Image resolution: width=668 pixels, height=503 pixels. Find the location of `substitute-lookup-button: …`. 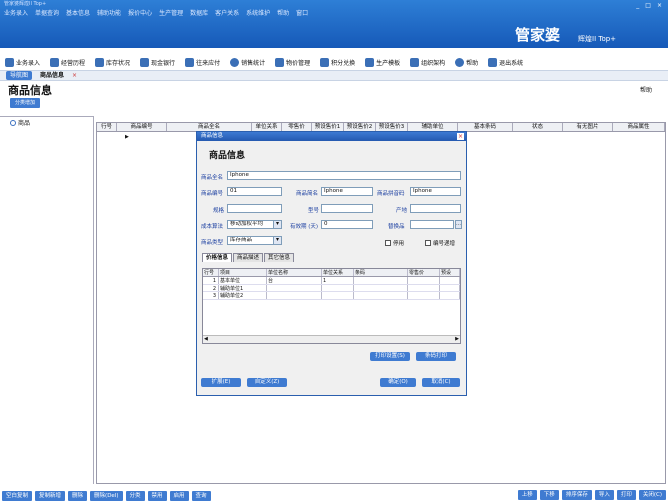

substitute-lookup-button: … is located at coordinates (458, 224).